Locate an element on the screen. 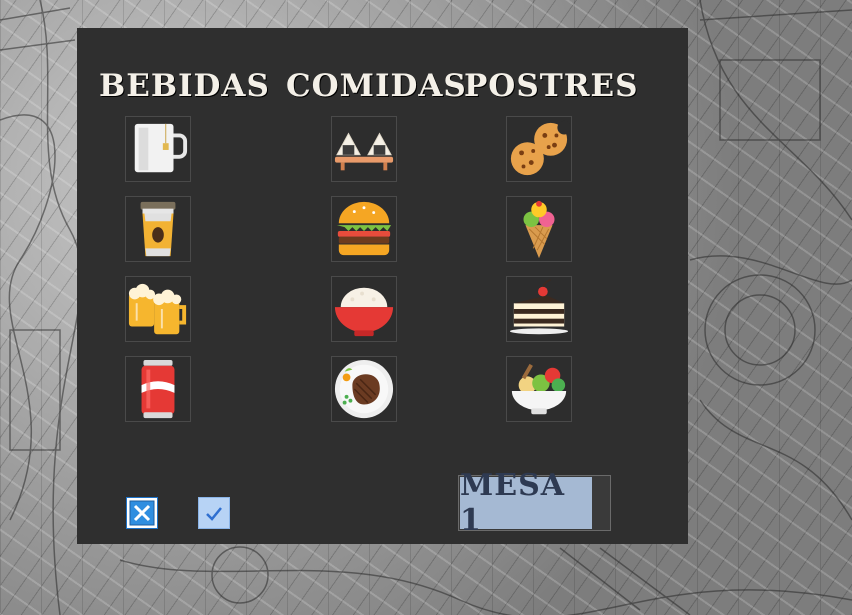 This screenshot has height=615, width=852. tea-cup-icon is located at coordinates (161, 148).